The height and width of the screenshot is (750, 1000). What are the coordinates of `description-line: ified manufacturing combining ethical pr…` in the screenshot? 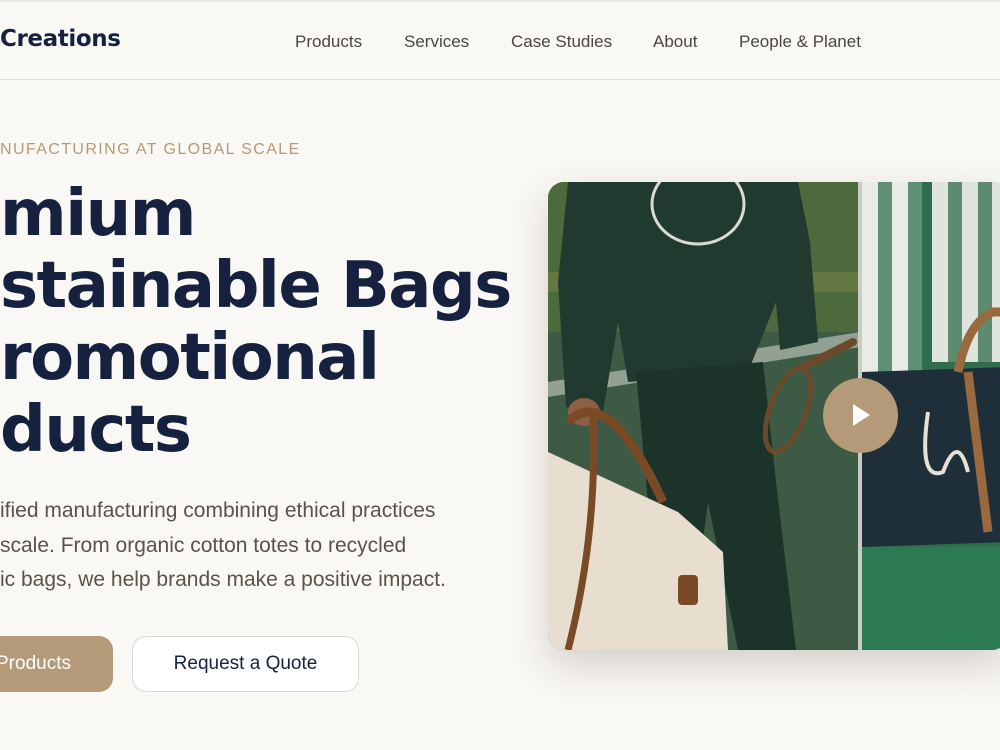 It's located at (218, 510).